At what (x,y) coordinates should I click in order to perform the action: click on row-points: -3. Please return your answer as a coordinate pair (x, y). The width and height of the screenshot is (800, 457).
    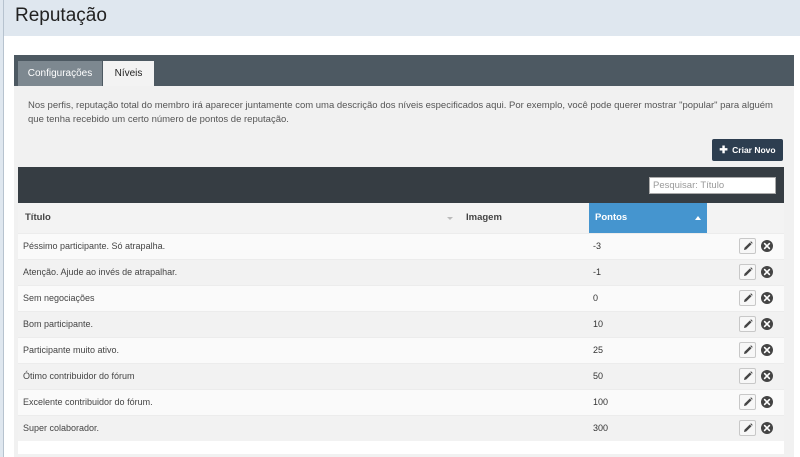
    Looking at the image, I should click on (597, 246).